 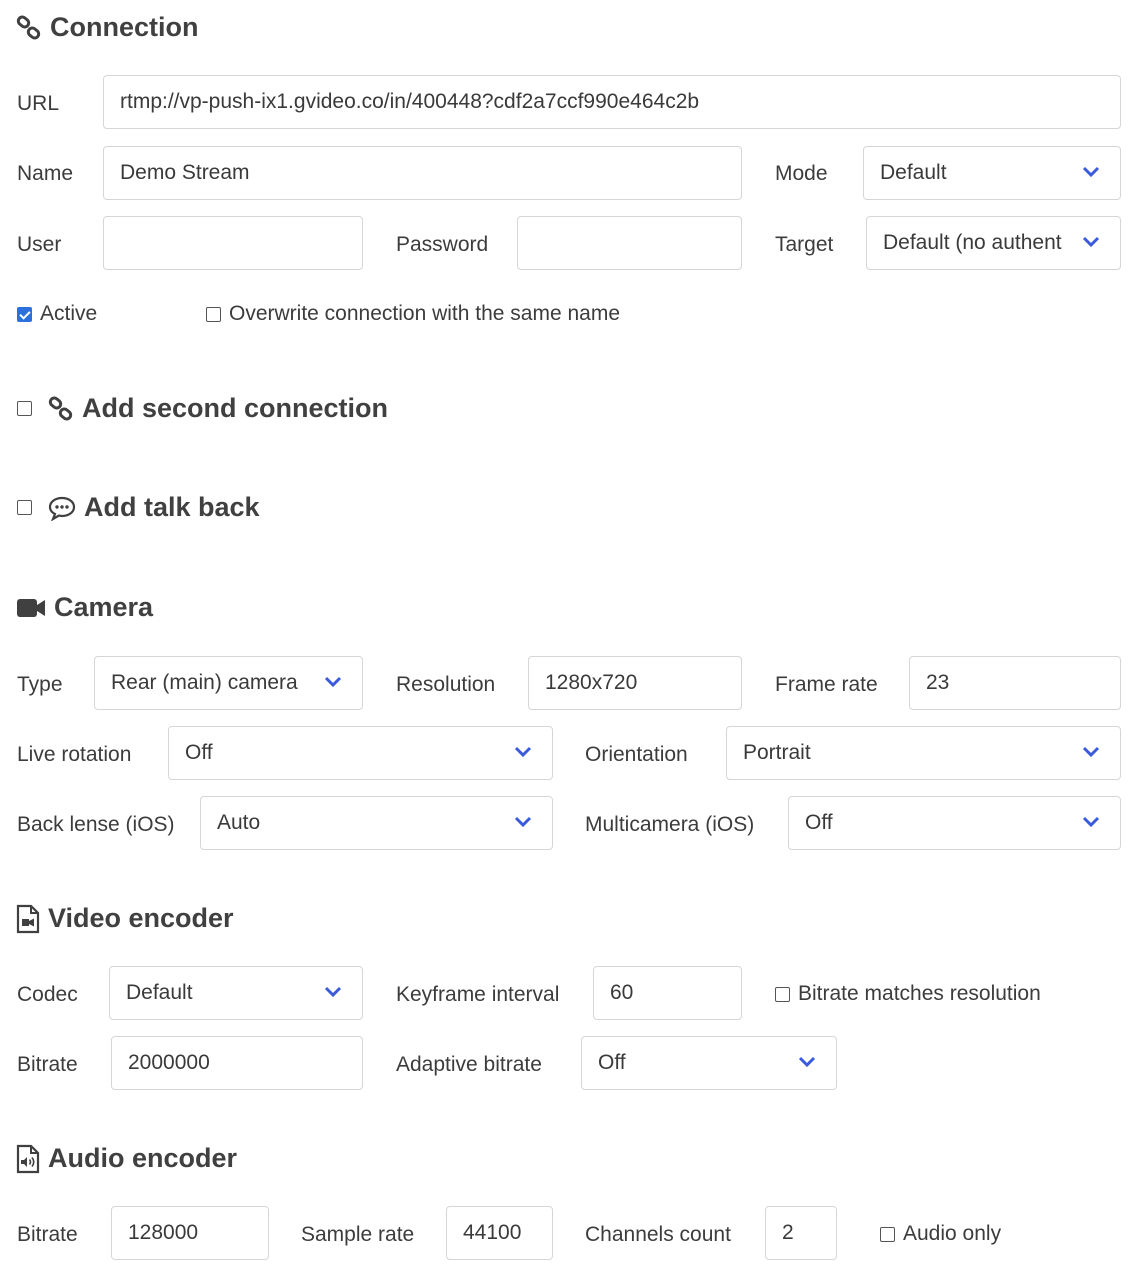 What do you see at coordinates (622, 992) in the screenshot?
I see `keyframe-value: 60` at bounding box center [622, 992].